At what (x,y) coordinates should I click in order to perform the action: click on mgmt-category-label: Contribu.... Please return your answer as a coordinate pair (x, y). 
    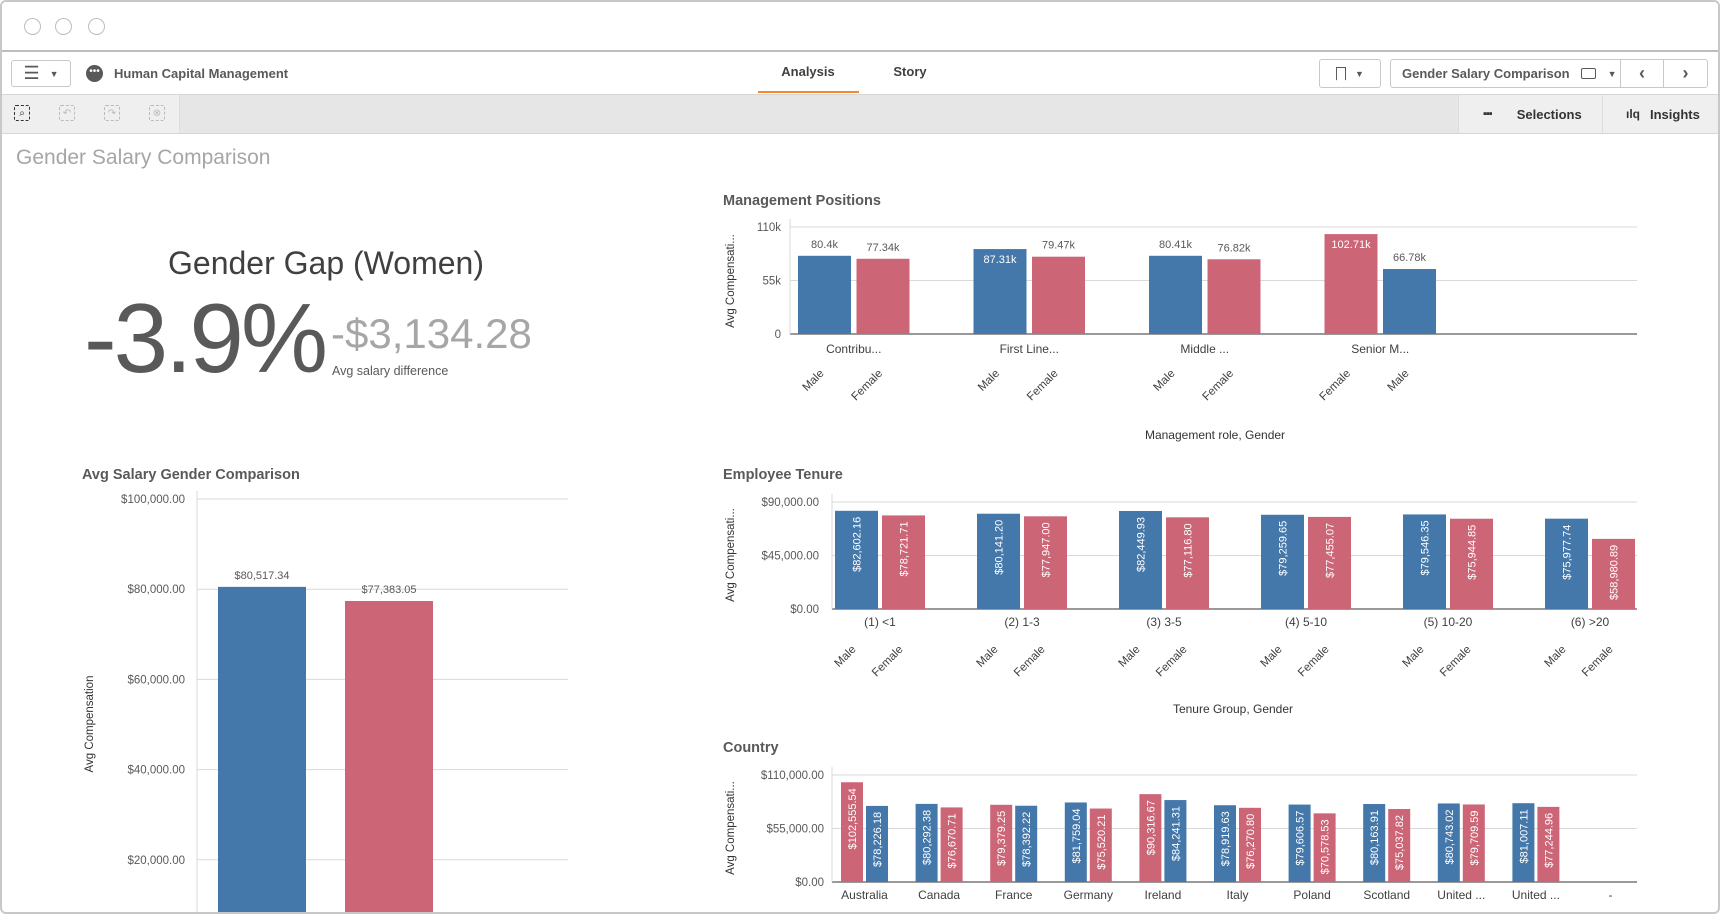
    Looking at the image, I should click on (853, 349).